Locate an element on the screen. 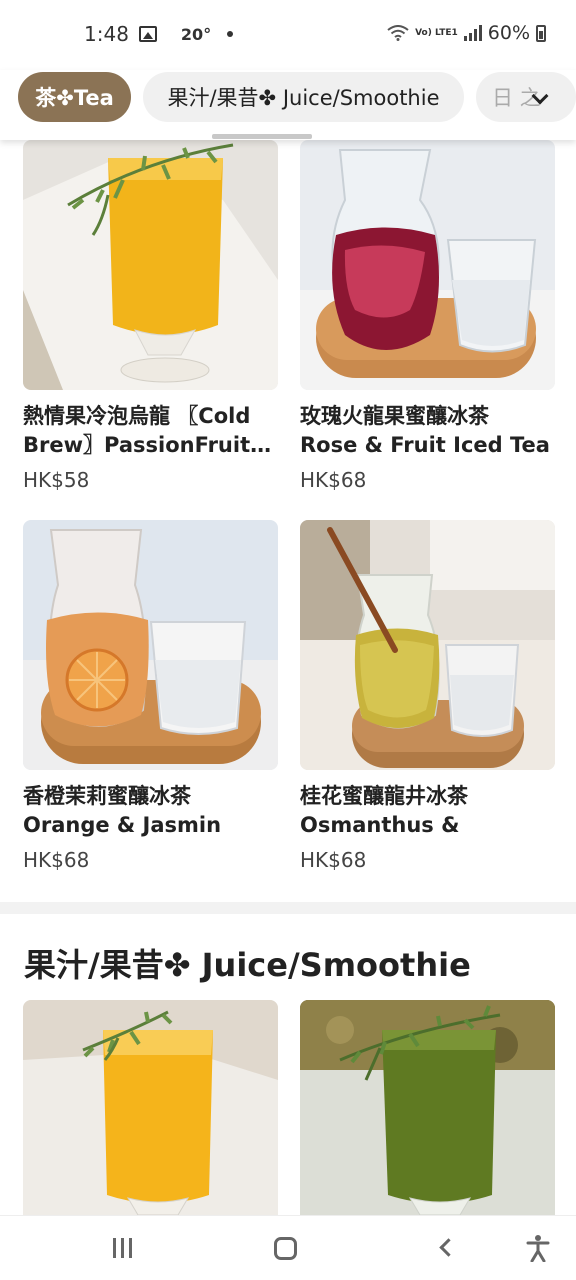  product-card: 玫瑰火龍果蜜釀冰茶 Rose & Fruit Iced Tea HK$68 is located at coordinates (427, 316).